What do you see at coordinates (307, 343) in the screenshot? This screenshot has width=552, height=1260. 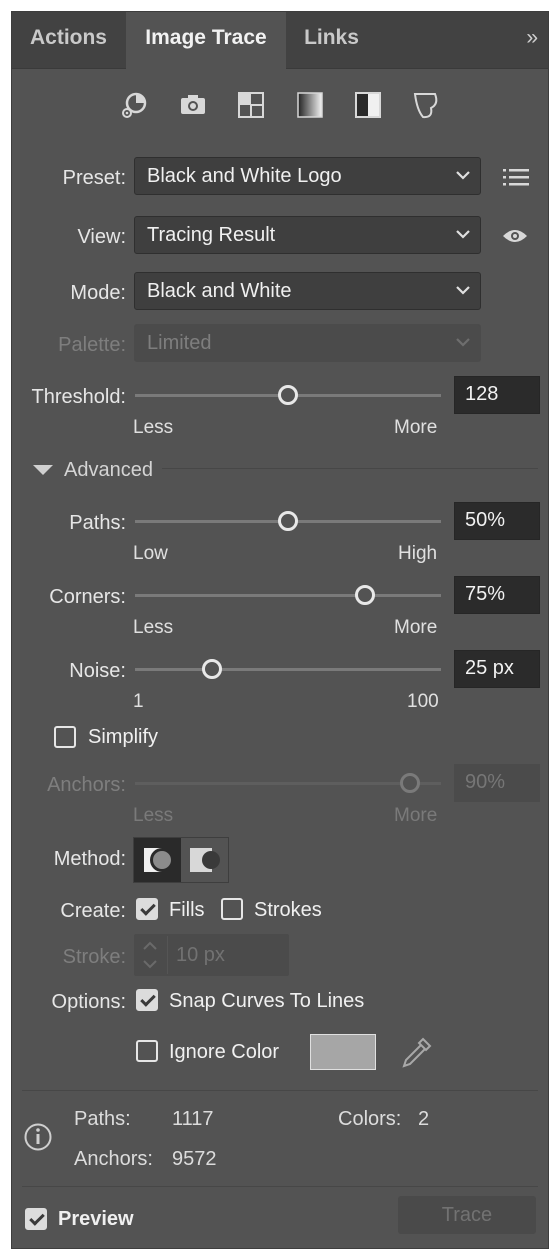 I see `palette-dropdown: Limited` at bounding box center [307, 343].